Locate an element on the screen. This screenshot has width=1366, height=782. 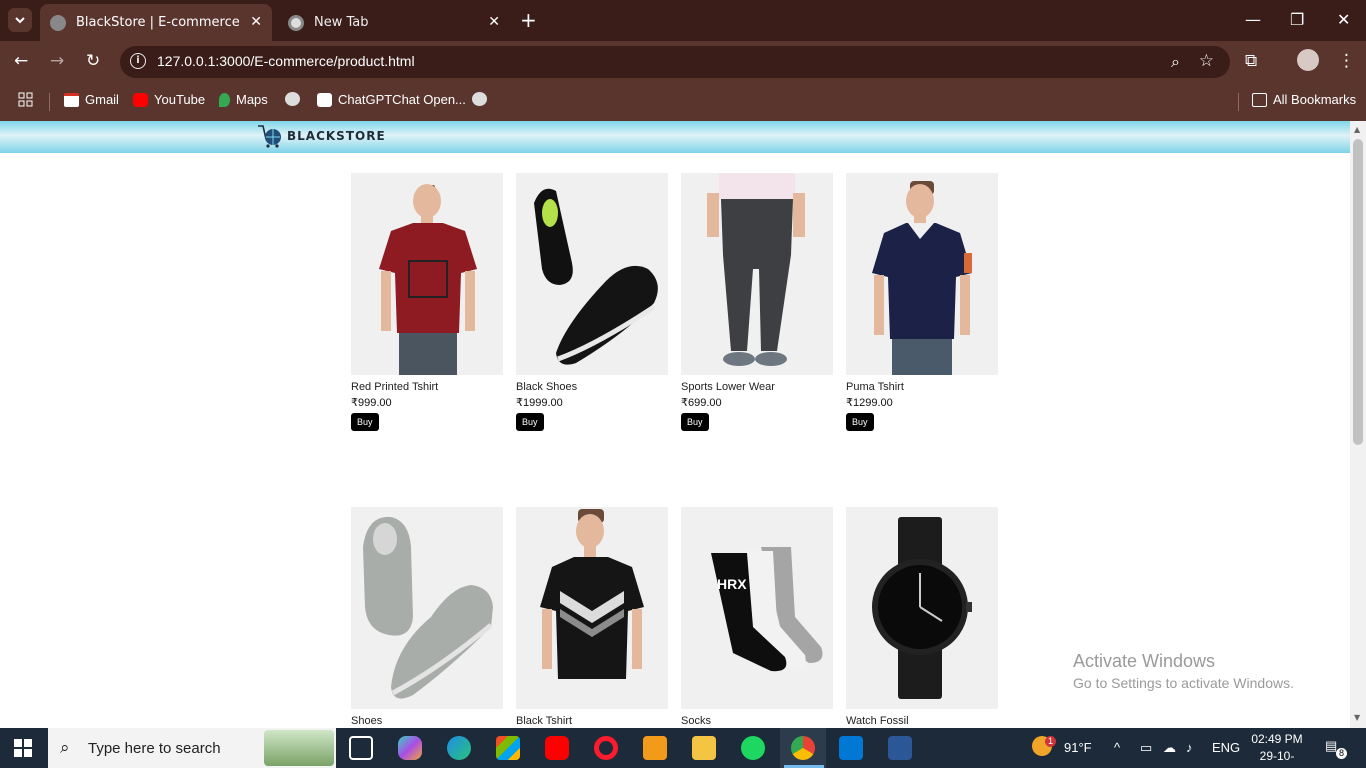
file-explorer-icon is located at coordinates (704, 748).